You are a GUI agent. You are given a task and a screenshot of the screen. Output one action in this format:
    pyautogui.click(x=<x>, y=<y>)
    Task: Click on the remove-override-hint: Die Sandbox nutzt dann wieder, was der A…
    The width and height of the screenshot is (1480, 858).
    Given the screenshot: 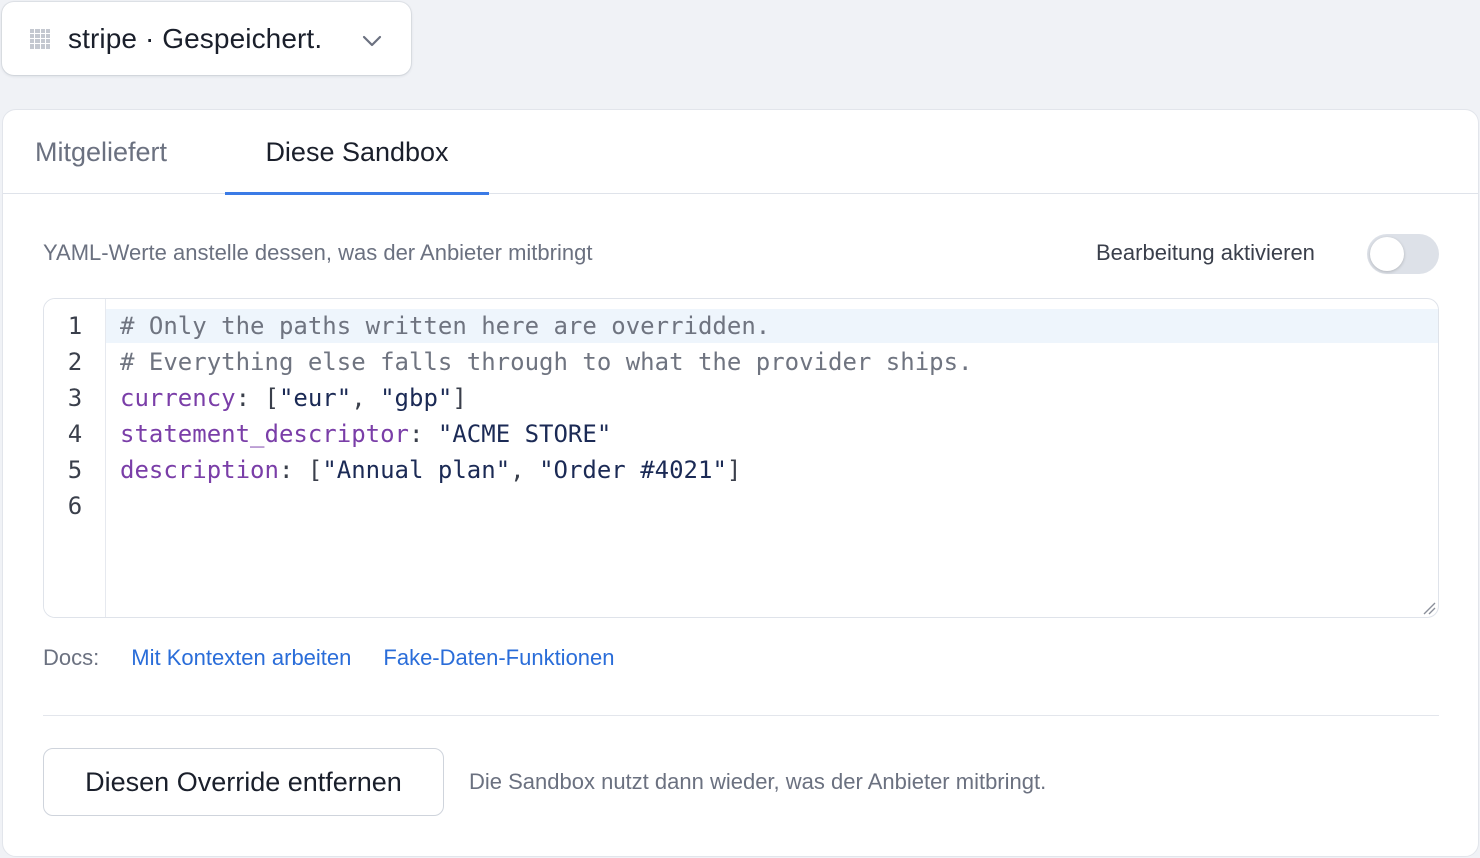 What is the action you would take?
    pyautogui.click(x=758, y=781)
    